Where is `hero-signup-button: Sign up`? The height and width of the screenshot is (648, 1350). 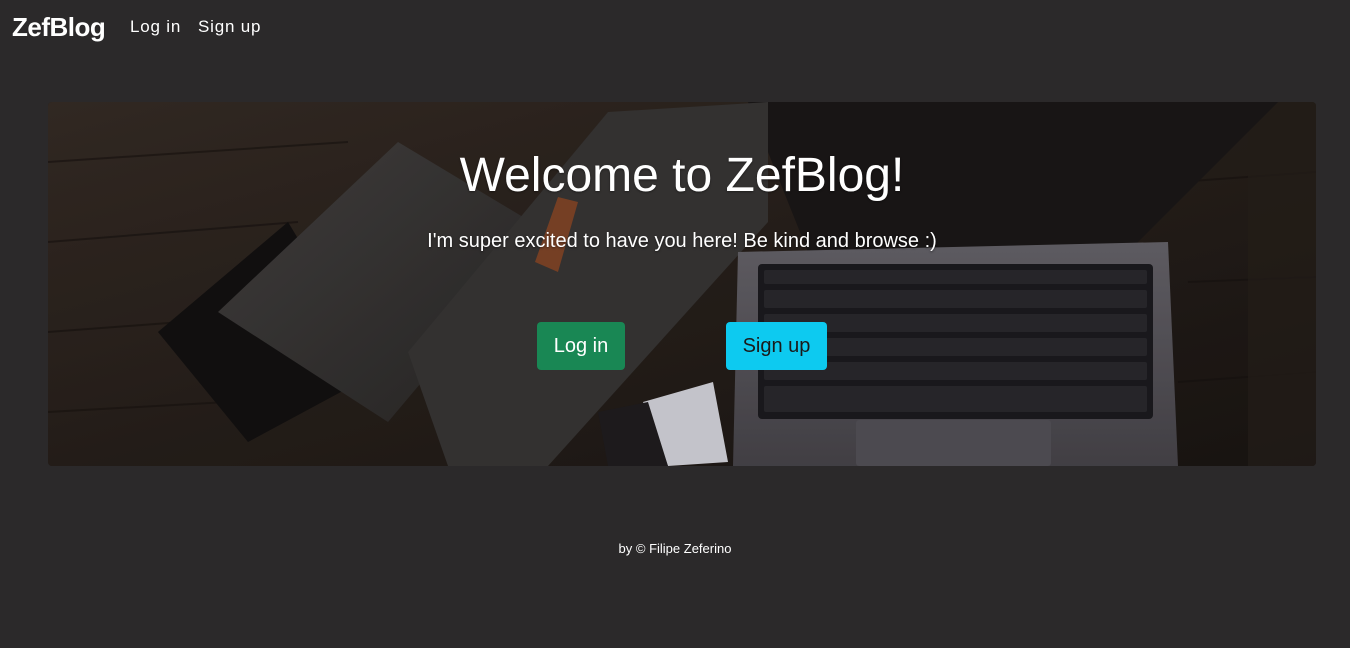
hero-signup-button: Sign up is located at coordinates (776, 346).